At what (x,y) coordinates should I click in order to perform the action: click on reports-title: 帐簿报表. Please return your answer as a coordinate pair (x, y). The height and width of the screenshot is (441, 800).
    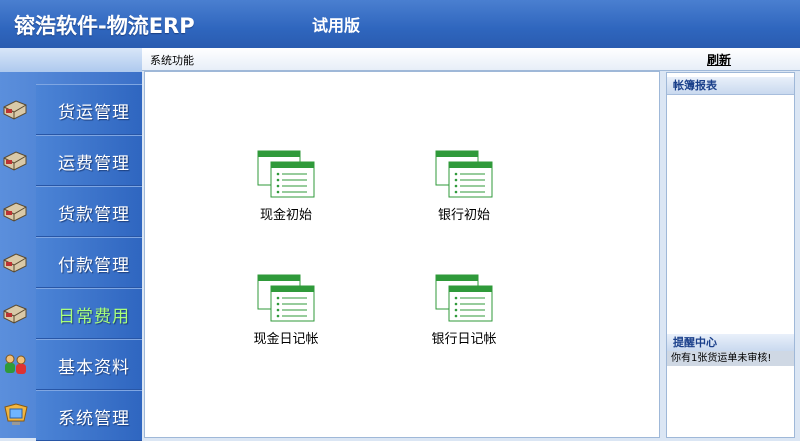
    Looking at the image, I should click on (730, 86).